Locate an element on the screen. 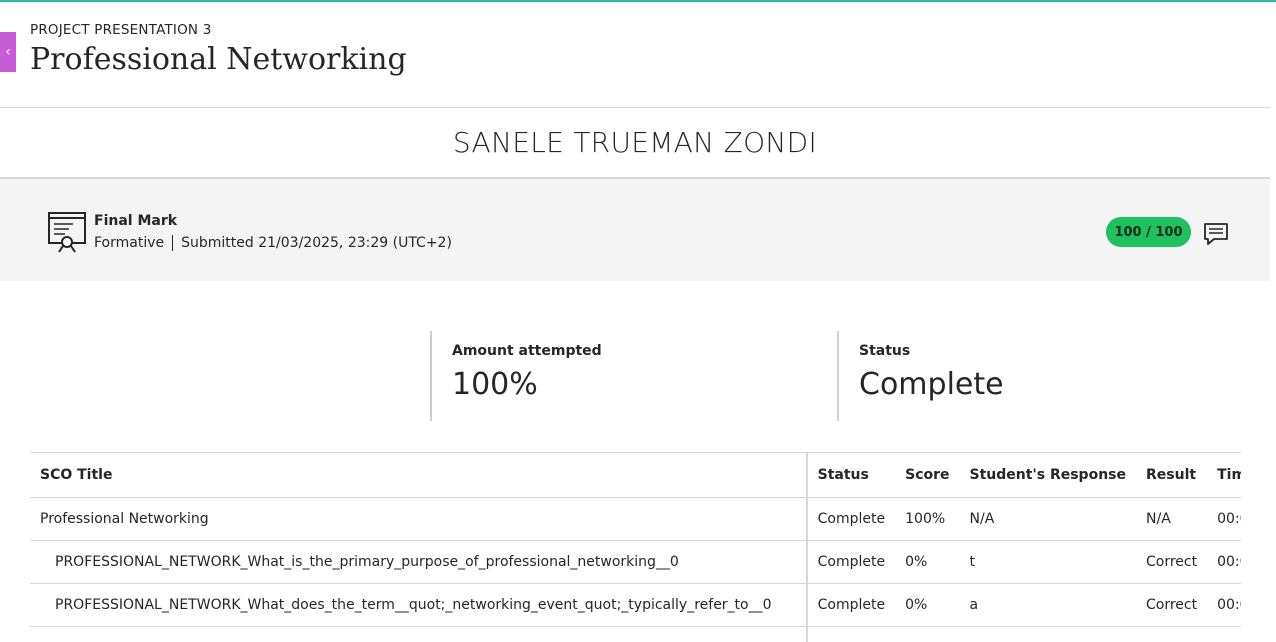 The width and height of the screenshot is (1276, 642). amount-attempted-label: Amount attempted is located at coordinates (527, 351).